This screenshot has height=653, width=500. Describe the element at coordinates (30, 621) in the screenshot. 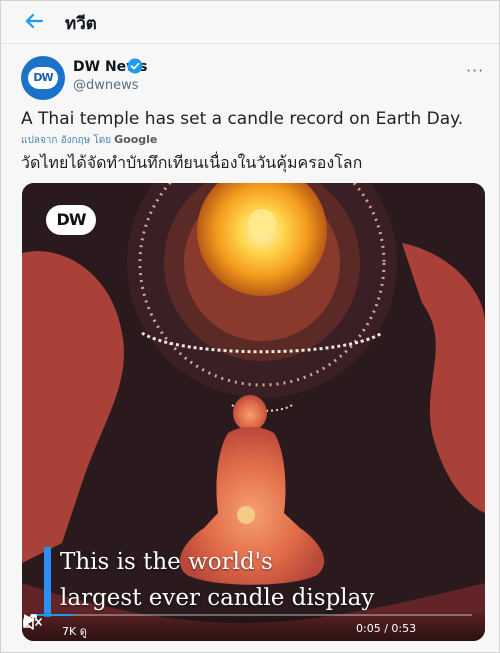

I see `fullscreen-icon` at that location.